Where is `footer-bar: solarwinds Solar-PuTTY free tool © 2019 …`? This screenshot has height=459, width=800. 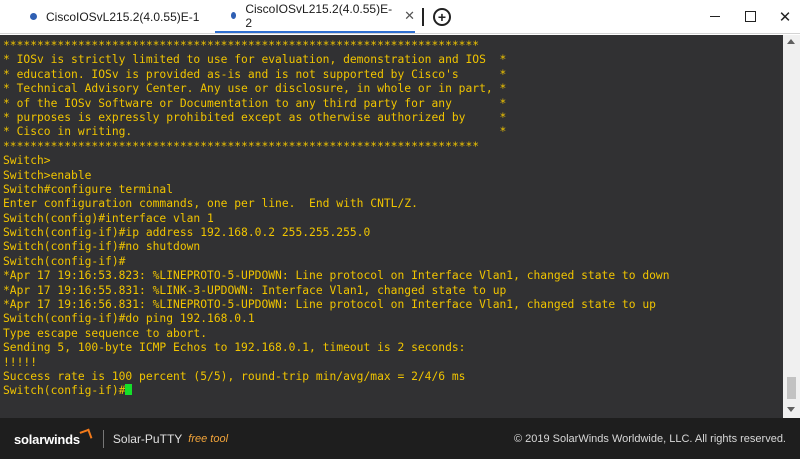 footer-bar: solarwinds Solar-PuTTY free tool © 2019 … is located at coordinates (400, 438).